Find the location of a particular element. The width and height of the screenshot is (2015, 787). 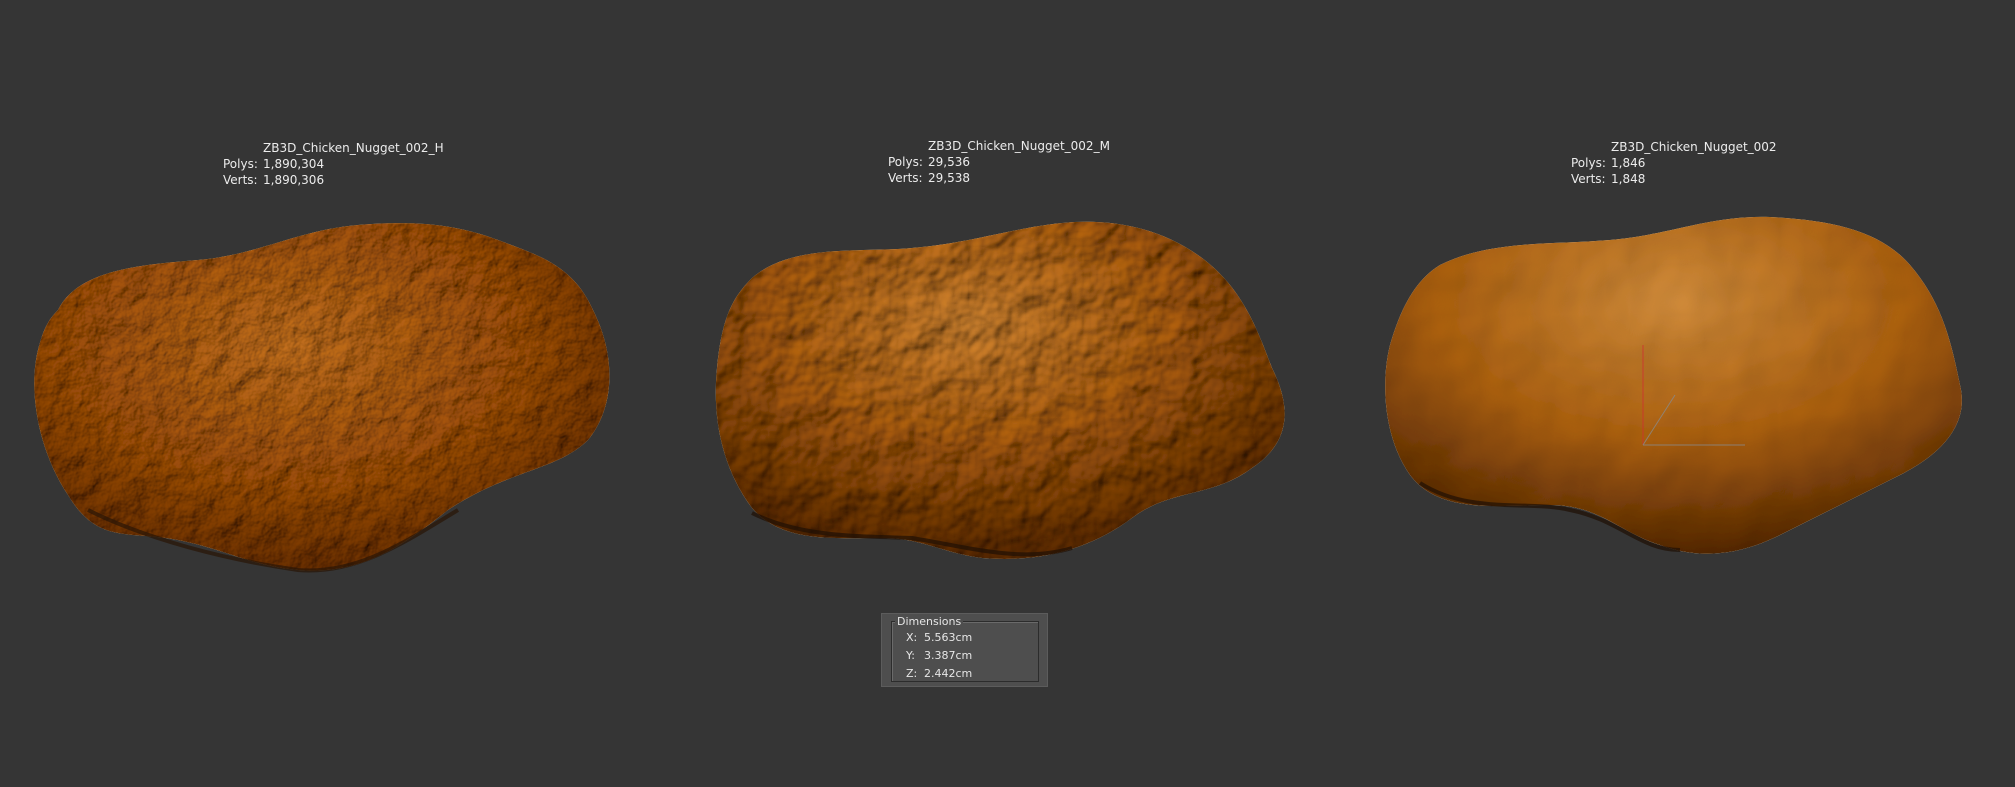

dimension-x: X: 5.563cm is located at coordinates (939, 637).